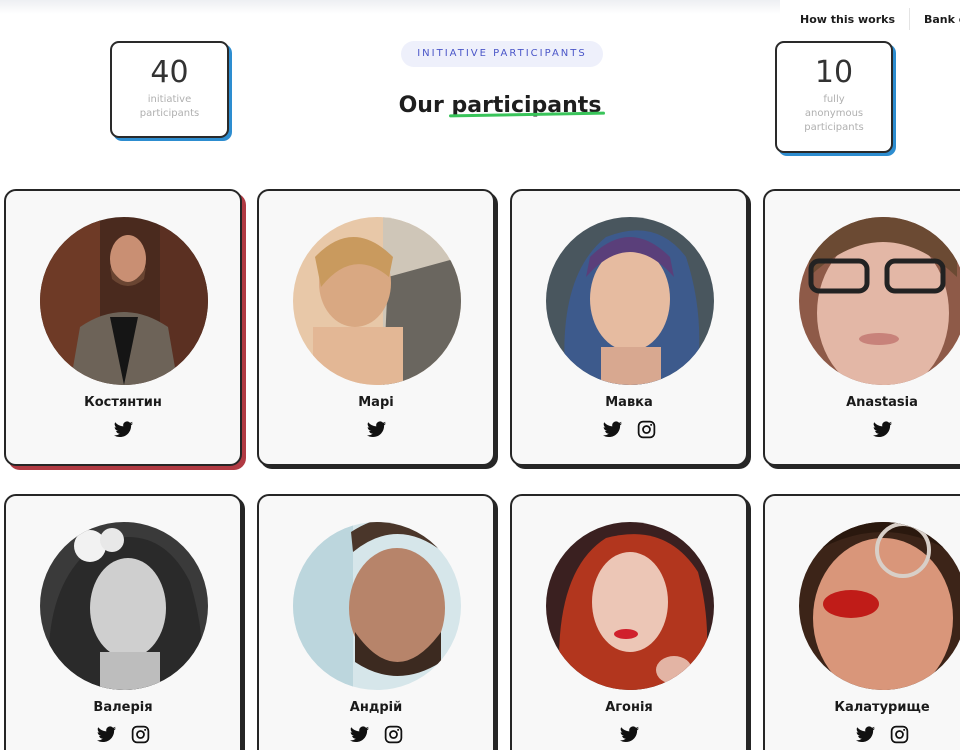 Image resolution: width=960 pixels, height=750 pixels. Describe the element at coordinates (390, 7) in the screenshot. I see `top-faded-strip` at that location.